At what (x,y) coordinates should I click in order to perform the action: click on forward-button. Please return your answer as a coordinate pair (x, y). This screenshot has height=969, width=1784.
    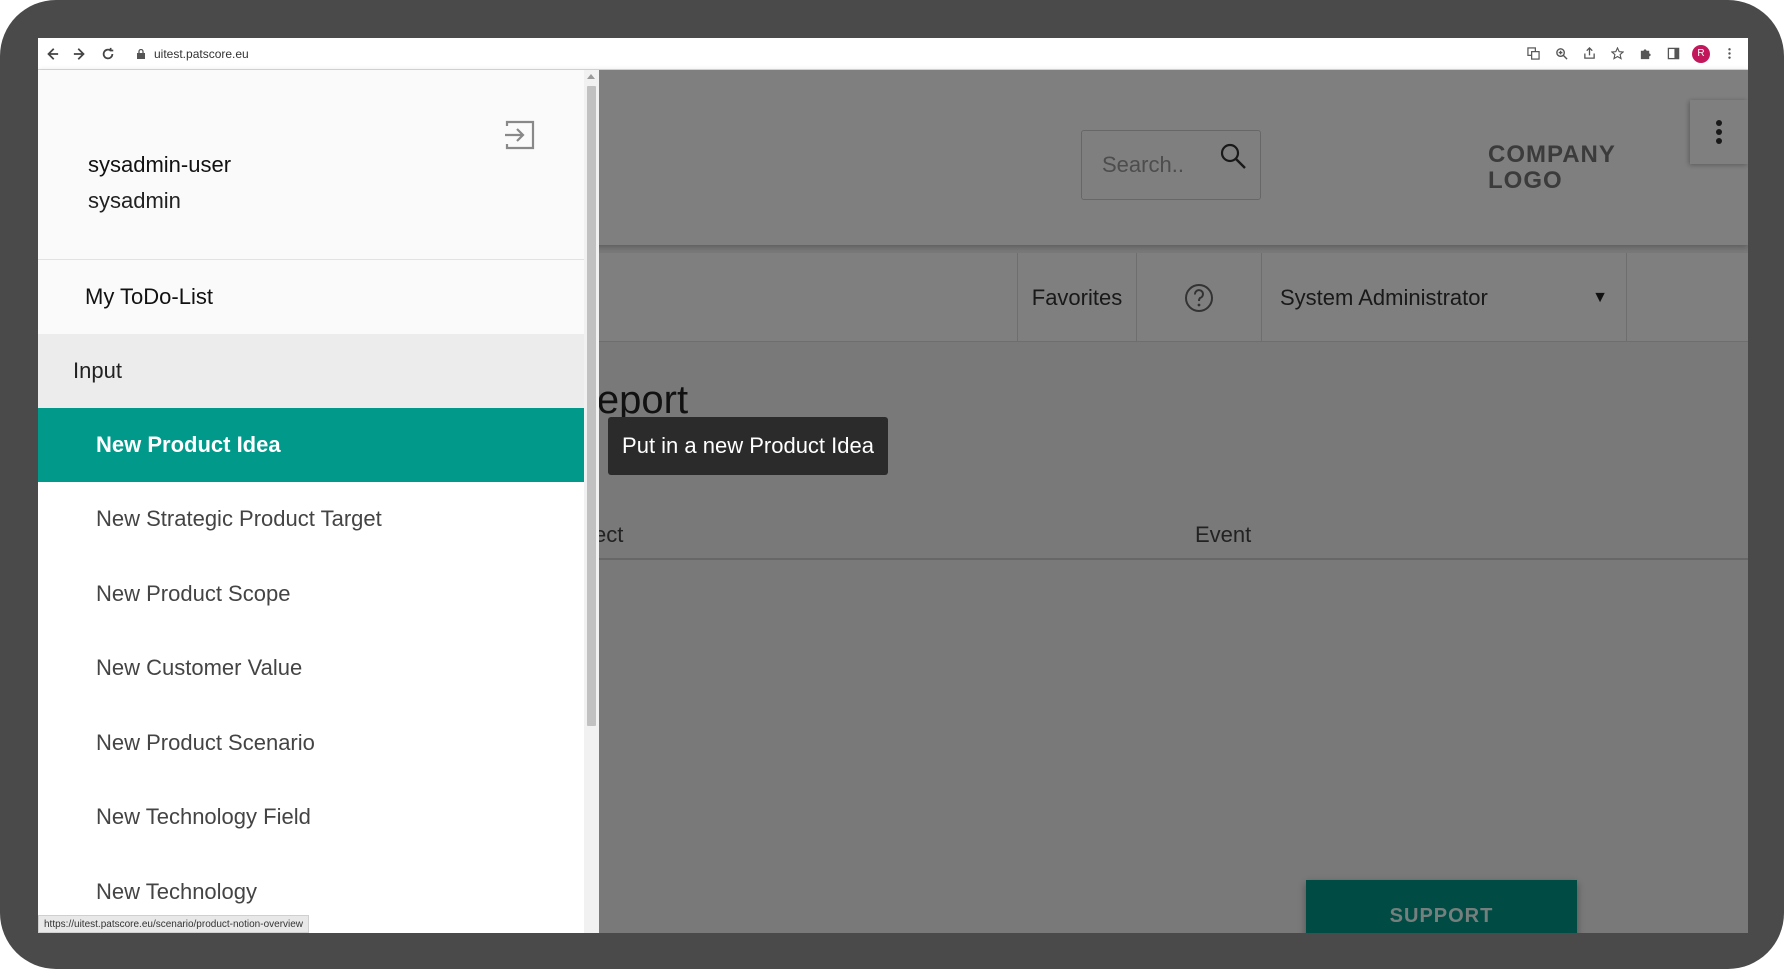
    Looking at the image, I should click on (80, 54).